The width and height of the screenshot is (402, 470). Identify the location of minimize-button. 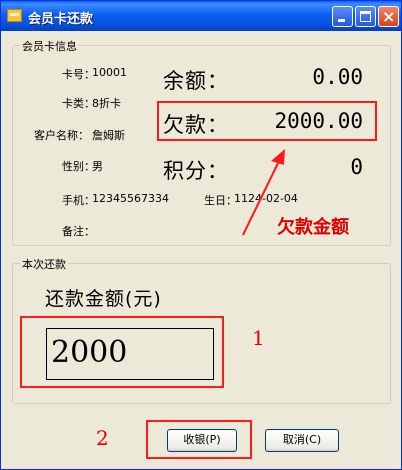
(342, 16).